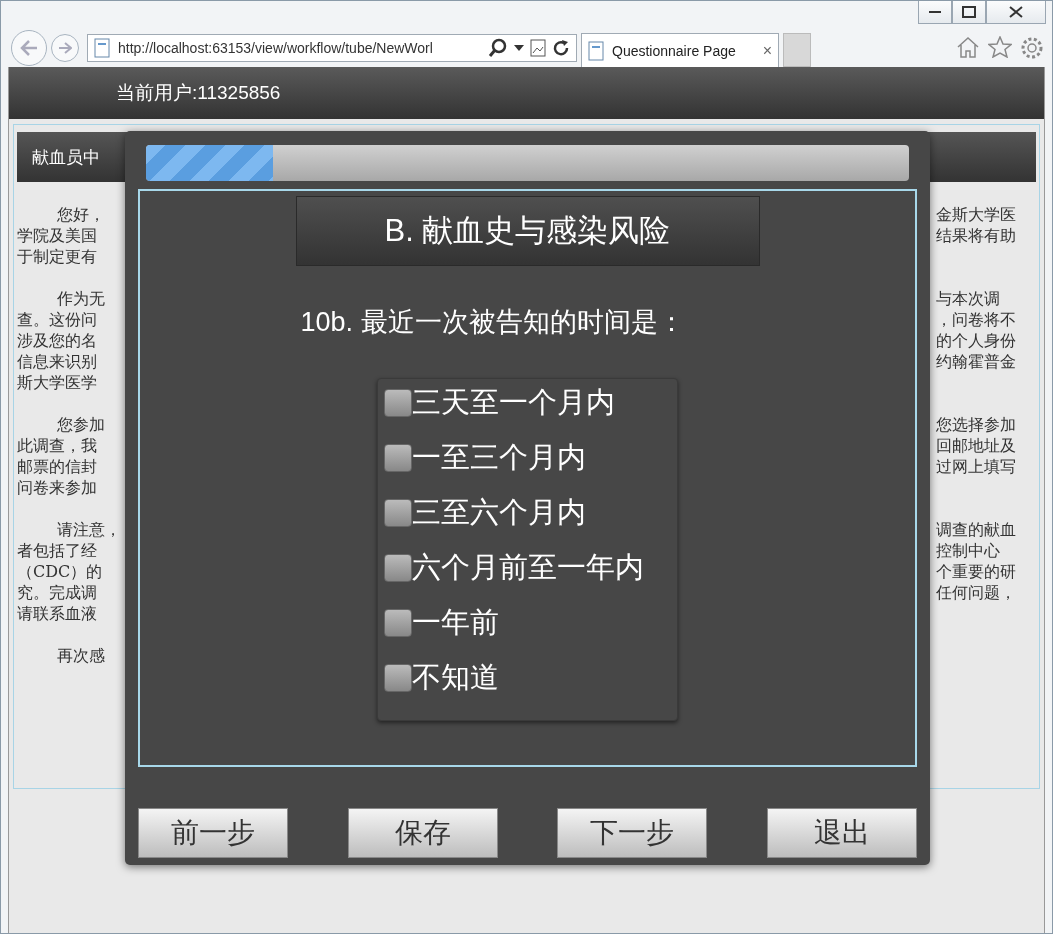  I want to click on search-icon, so click(498, 48).